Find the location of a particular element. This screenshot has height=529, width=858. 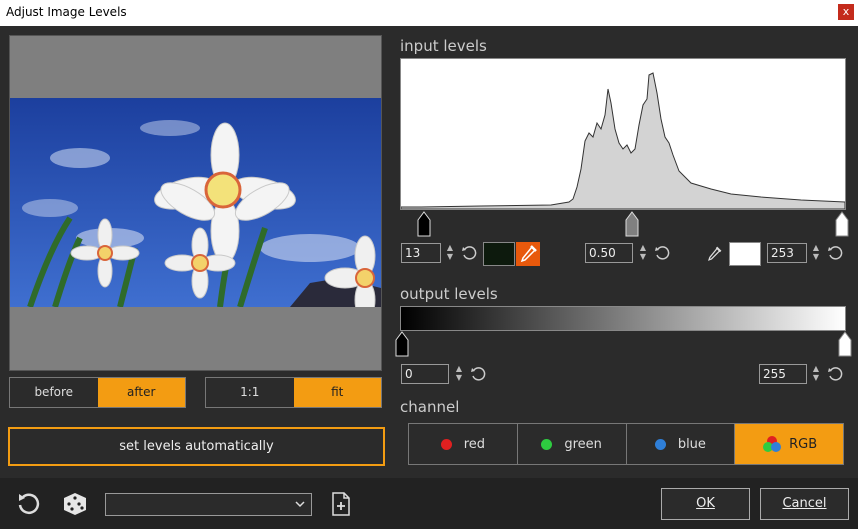

channel-blue-label: blue is located at coordinates (691, 444).